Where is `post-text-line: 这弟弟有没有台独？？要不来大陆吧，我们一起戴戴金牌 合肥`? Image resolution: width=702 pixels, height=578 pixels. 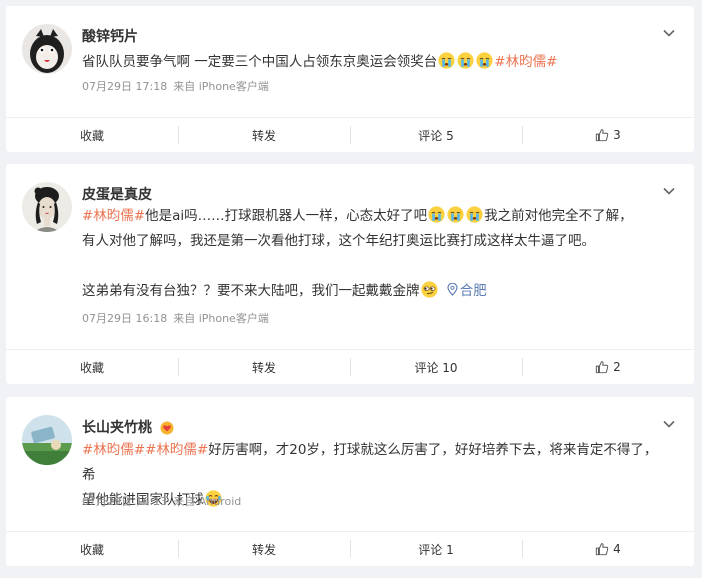
post-text-line: 这弟弟有没有台独？？要不来大陆吧，我们一起戴戴金牌 合肥 is located at coordinates (284, 290).